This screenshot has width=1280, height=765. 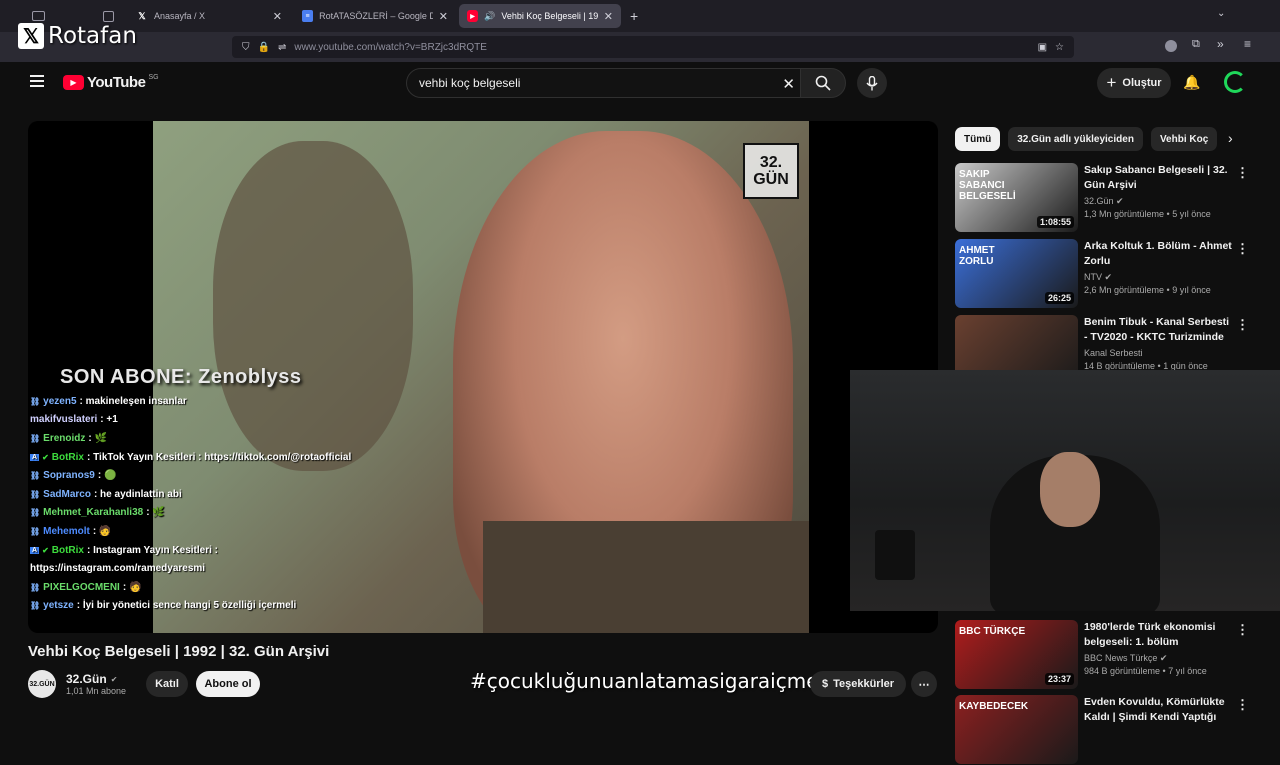 What do you see at coordinates (111, 82) in the screenshot?
I see `youtube-logo: ▶ YouTube SG` at bounding box center [111, 82].